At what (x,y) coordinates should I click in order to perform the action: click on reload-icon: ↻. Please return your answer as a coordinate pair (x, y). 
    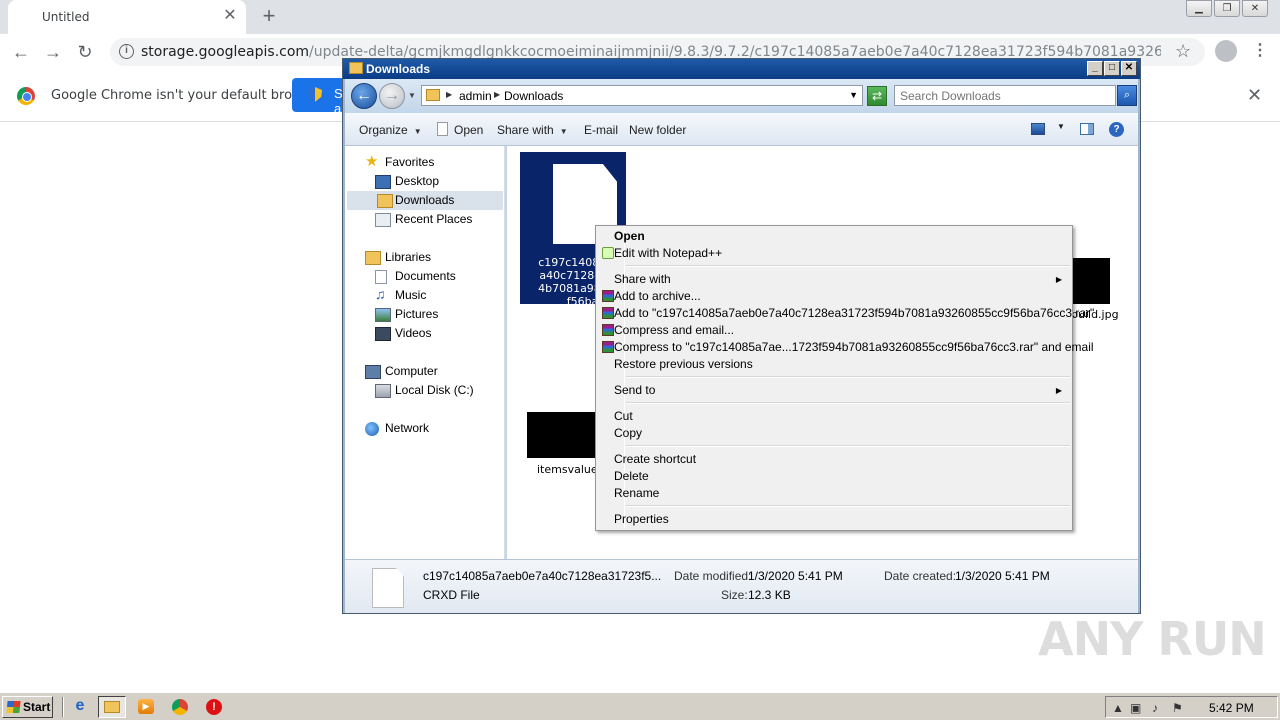
    Looking at the image, I should click on (85, 52).